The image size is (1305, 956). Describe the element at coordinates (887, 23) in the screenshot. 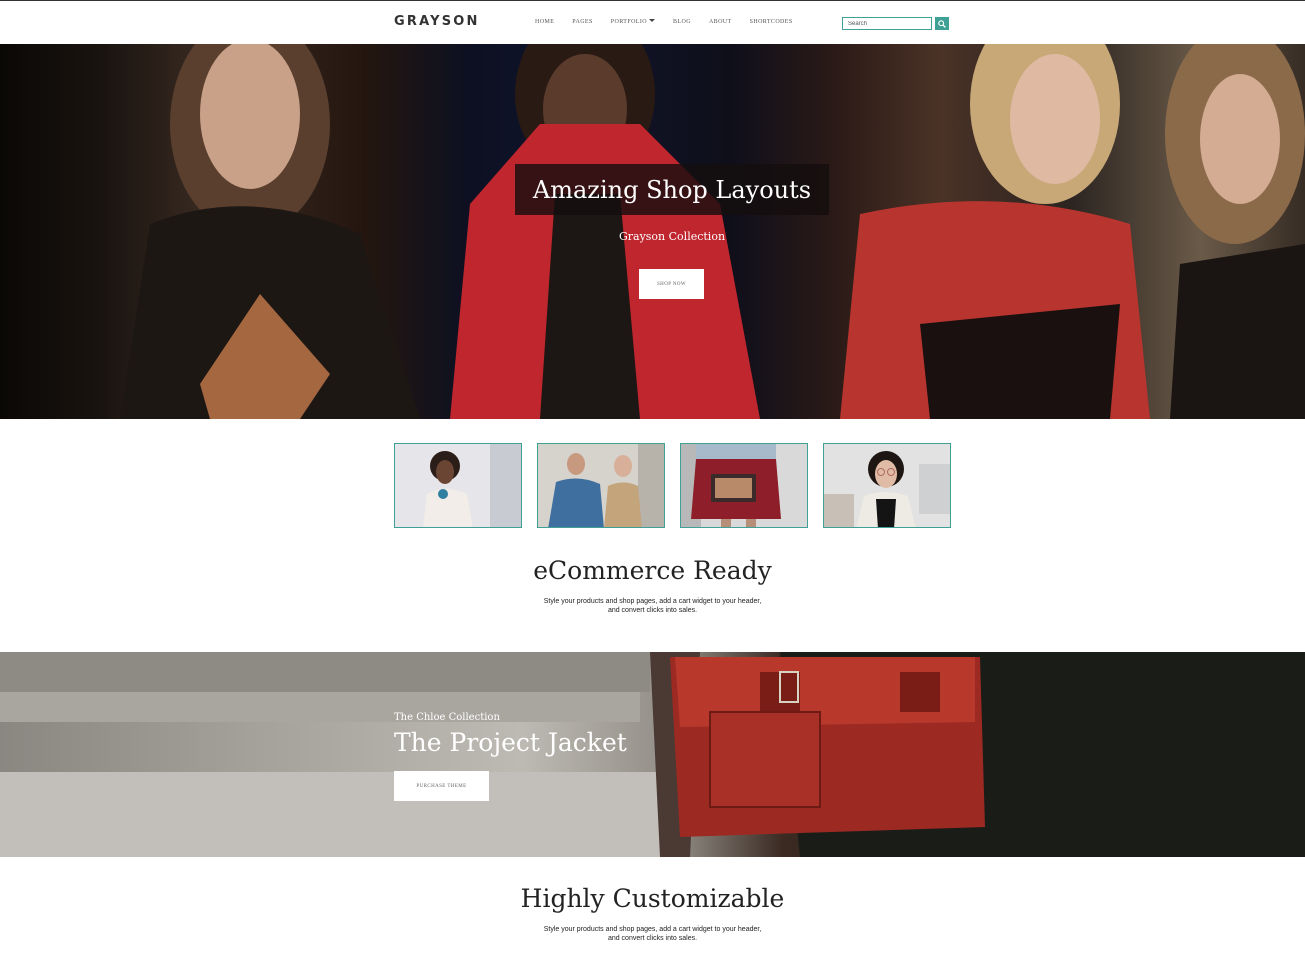

I see `search-input` at that location.